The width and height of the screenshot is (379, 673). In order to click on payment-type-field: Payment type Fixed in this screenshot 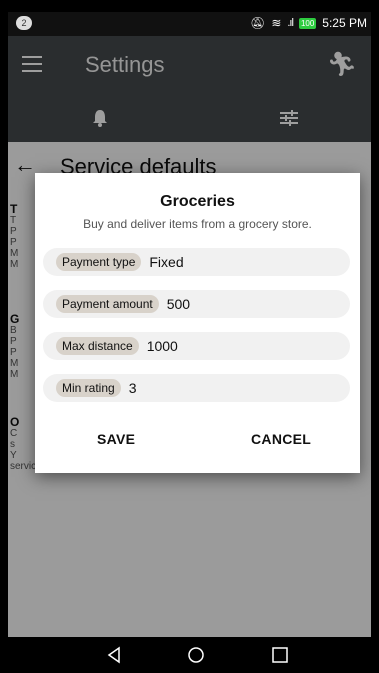, I will do `click(196, 262)`.